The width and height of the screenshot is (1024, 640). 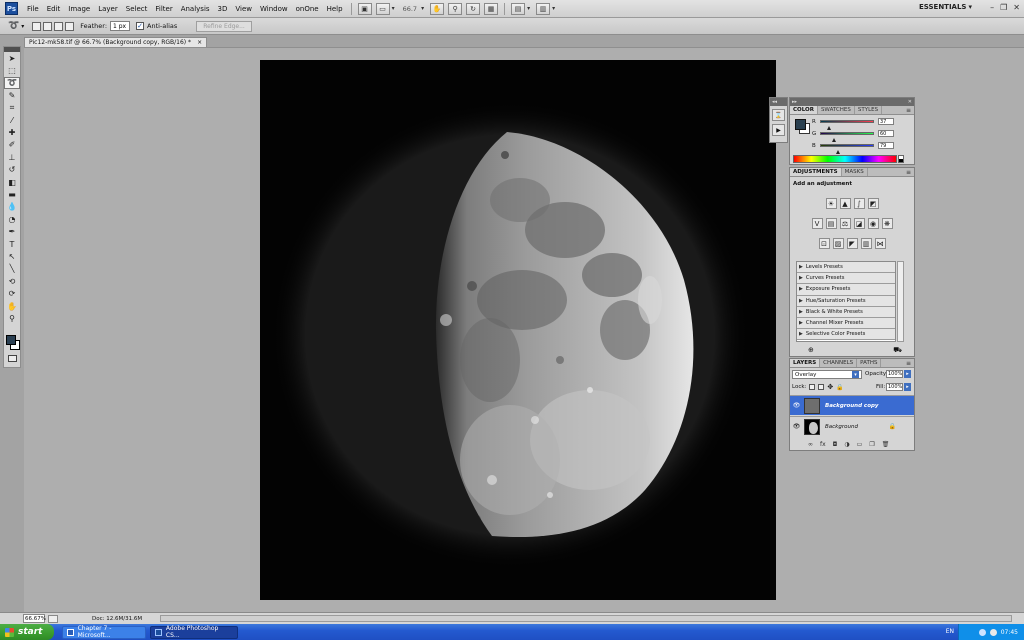 What do you see at coordinates (79, 9) in the screenshot?
I see `menu-image: Image` at bounding box center [79, 9].